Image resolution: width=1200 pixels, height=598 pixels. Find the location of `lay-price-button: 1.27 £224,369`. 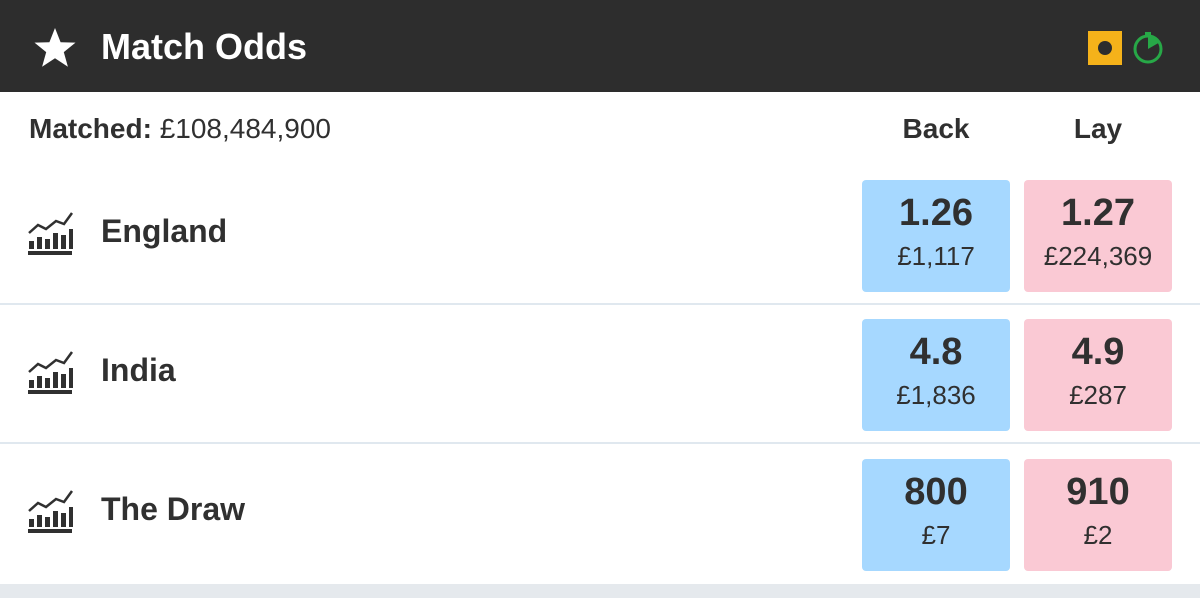

lay-price-button: 1.27 £224,369 is located at coordinates (1098, 236).